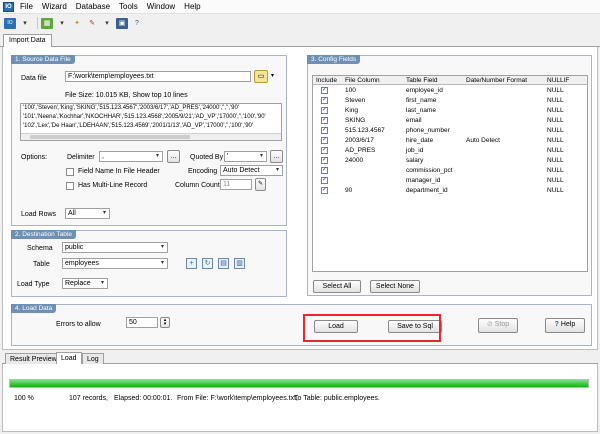 The height and width of the screenshot is (434, 600). Describe the element at coordinates (450, 160) in the screenshot. I see `table-row: ✓ 24000 salary NULL` at that location.